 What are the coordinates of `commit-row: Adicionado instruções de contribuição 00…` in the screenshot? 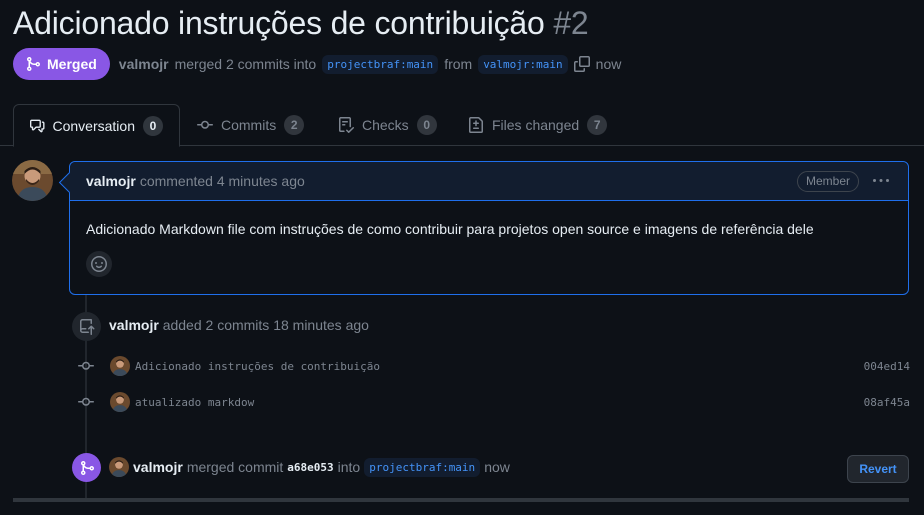 It's located at (494, 366).